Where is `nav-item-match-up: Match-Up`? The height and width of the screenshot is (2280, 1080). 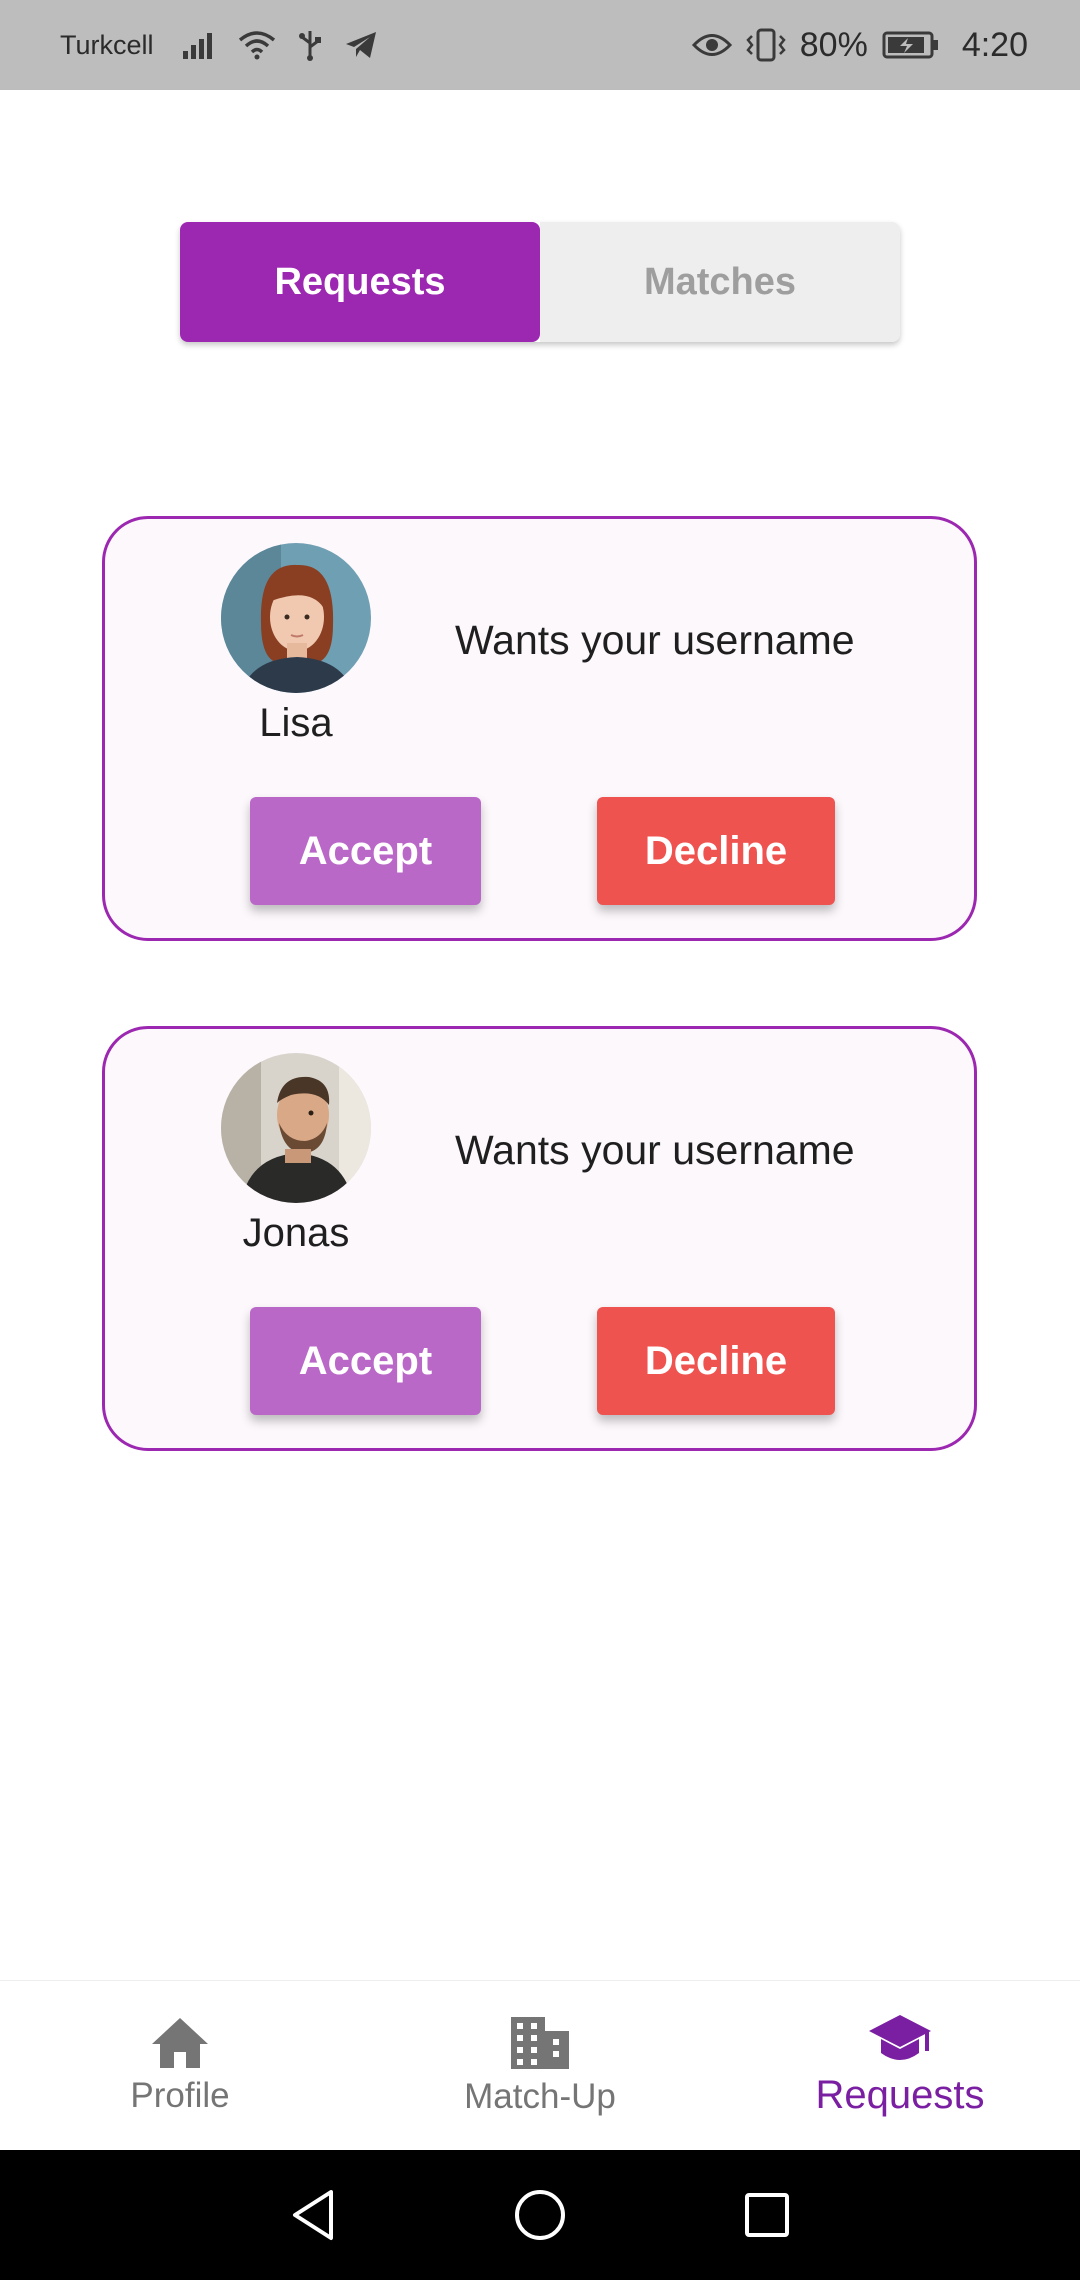
nav-item-match-up: Match-Up is located at coordinates (540, 2065).